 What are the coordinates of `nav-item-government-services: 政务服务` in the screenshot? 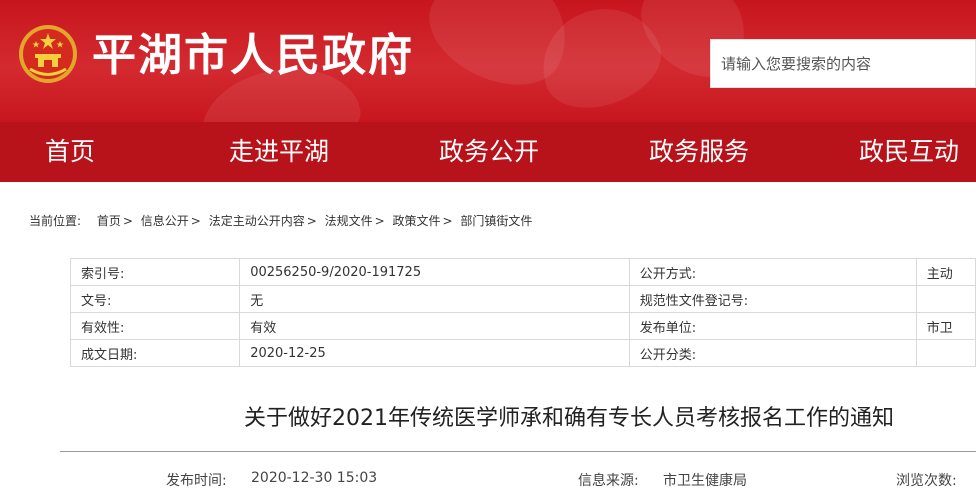 It's located at (699, 152).